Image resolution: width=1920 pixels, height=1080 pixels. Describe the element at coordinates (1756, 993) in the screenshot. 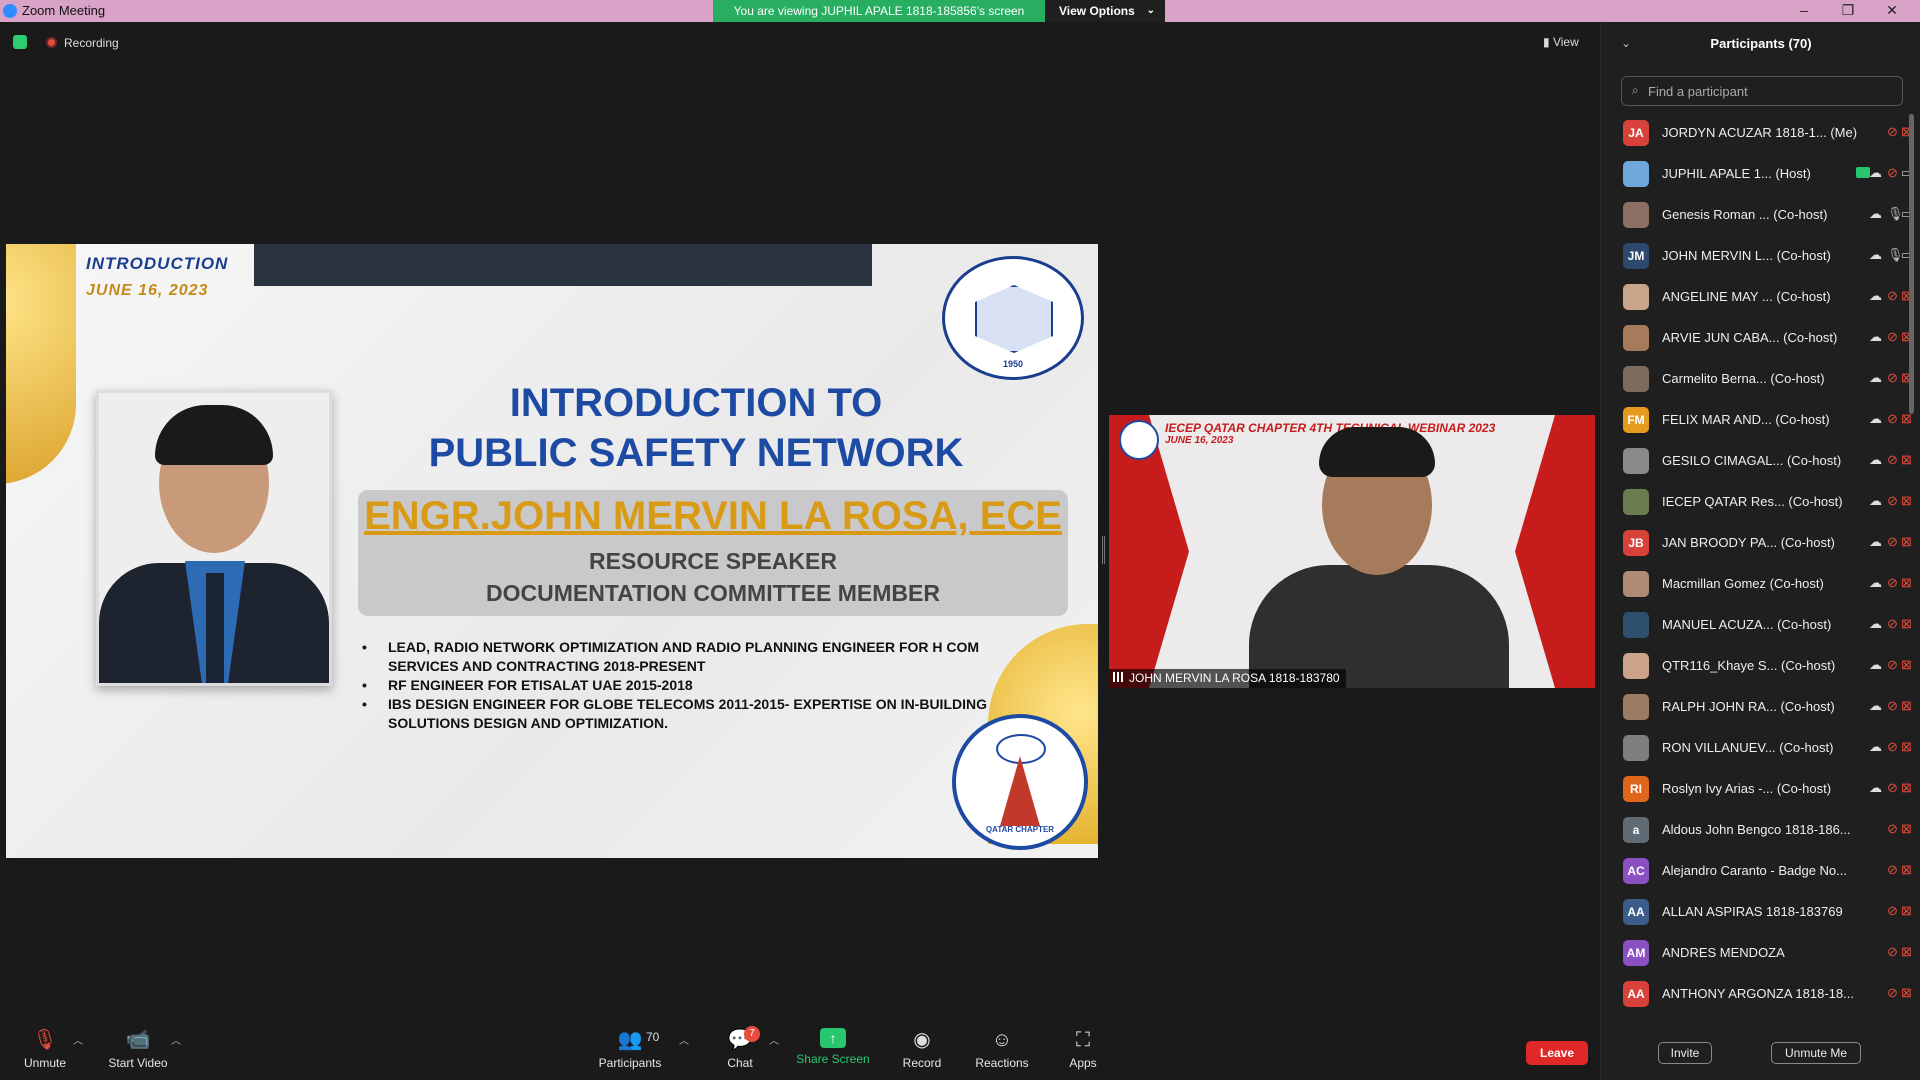

I see `participant-row: AA ANTHONY ARGONZA 1818-18... ⊘ ⊠` at that location.